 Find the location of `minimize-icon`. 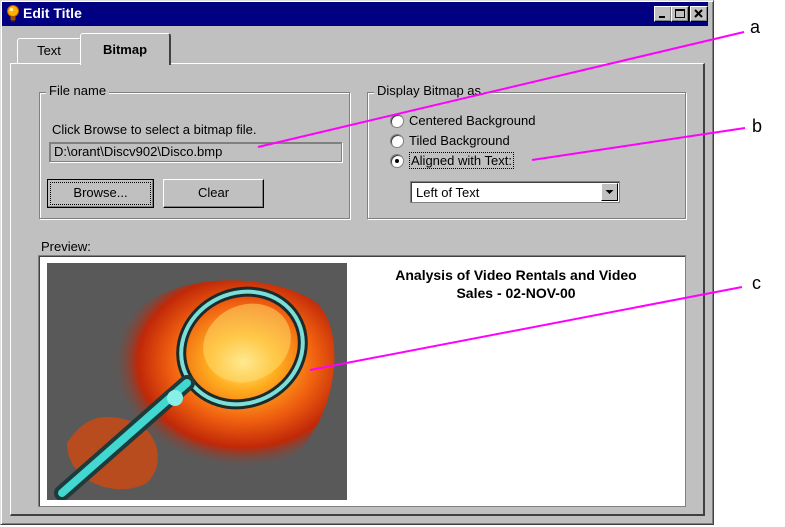

minimize-icon is located at coordinates (662, 17).